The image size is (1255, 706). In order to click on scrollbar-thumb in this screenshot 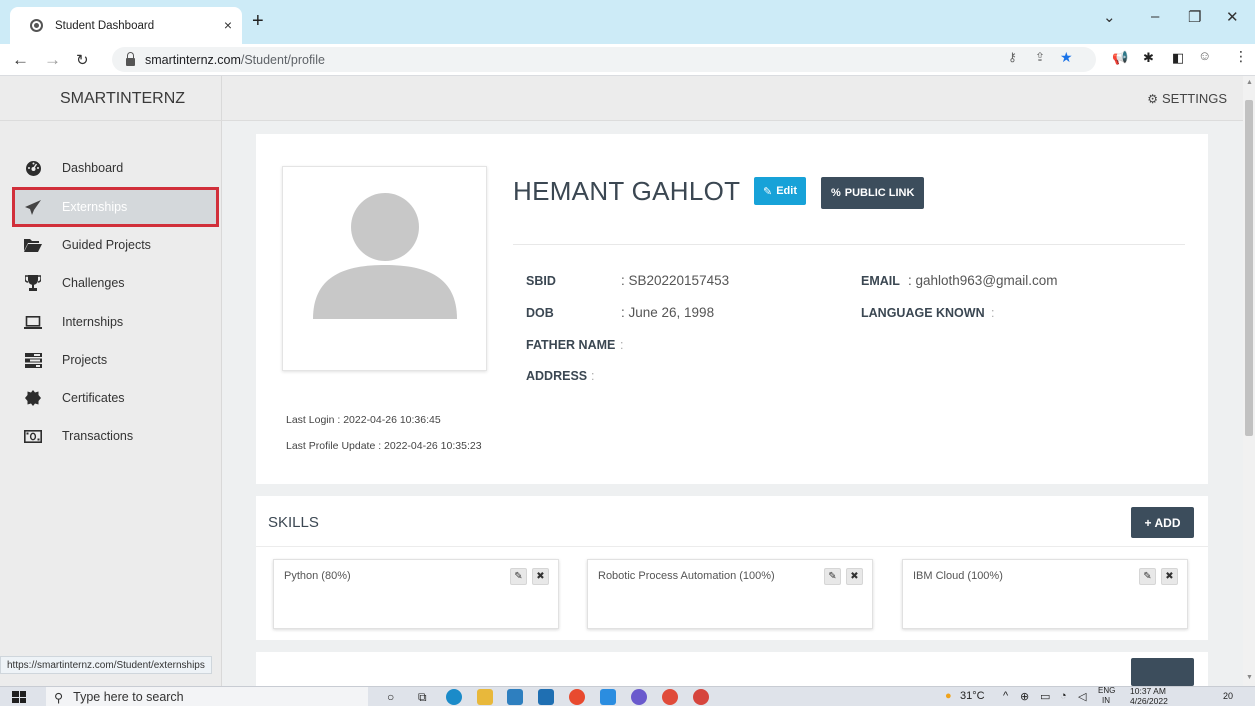, I will do `click(1249, 268)`.